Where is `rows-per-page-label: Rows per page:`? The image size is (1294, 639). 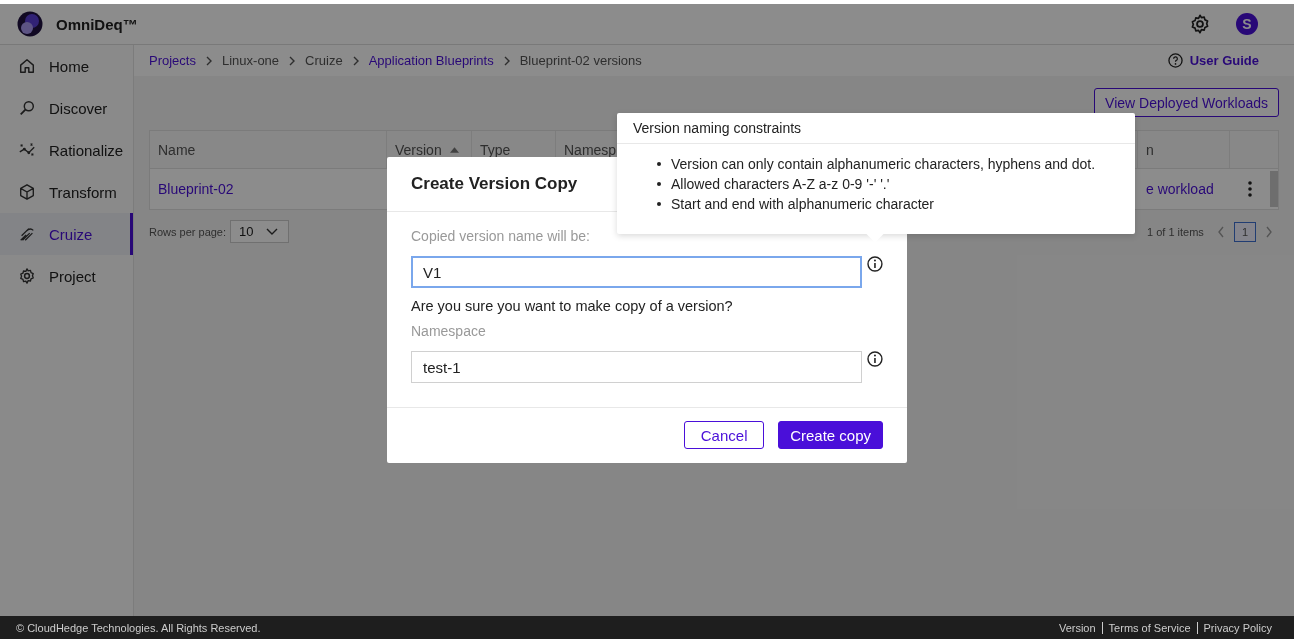
rows-per-page-label: Rows per page: is located at coordinates (188, 231).